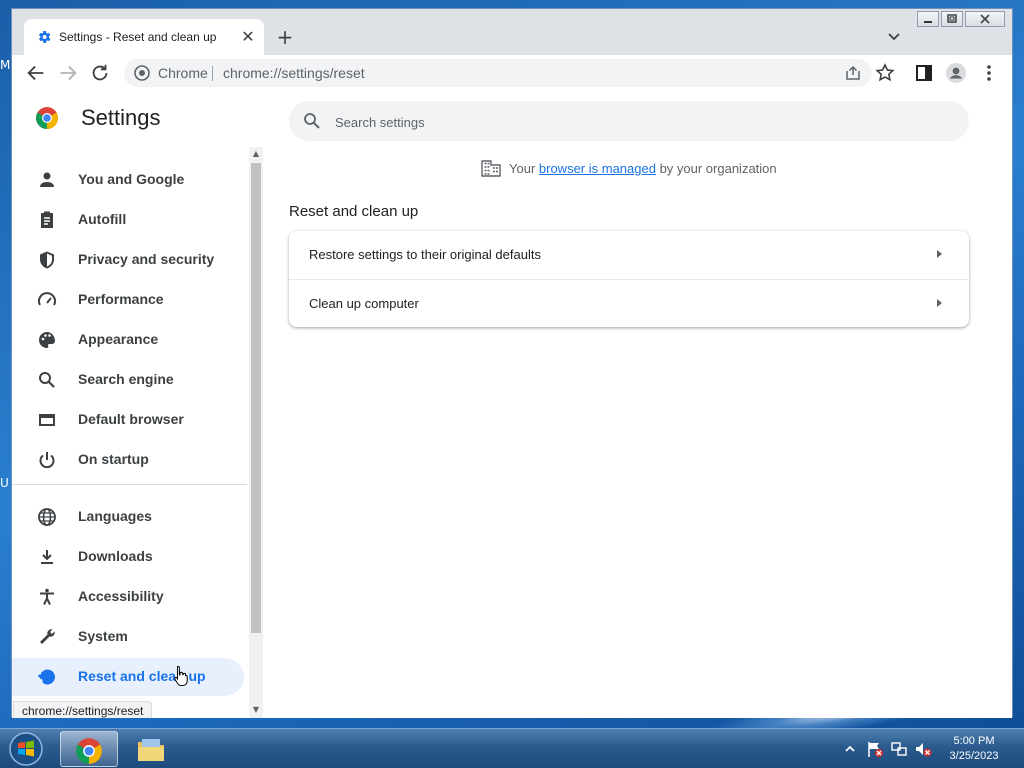  What do you see at coordinates (128, 677) in the screenshot?
I see `sidebar-item-reset-and-clean-up: Reset and clean up` at bounding box center [128, 677].